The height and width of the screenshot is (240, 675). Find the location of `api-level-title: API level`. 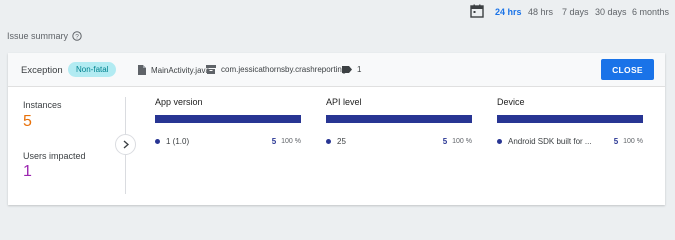

api-level-title: API level is located at coordinates (344, 102).